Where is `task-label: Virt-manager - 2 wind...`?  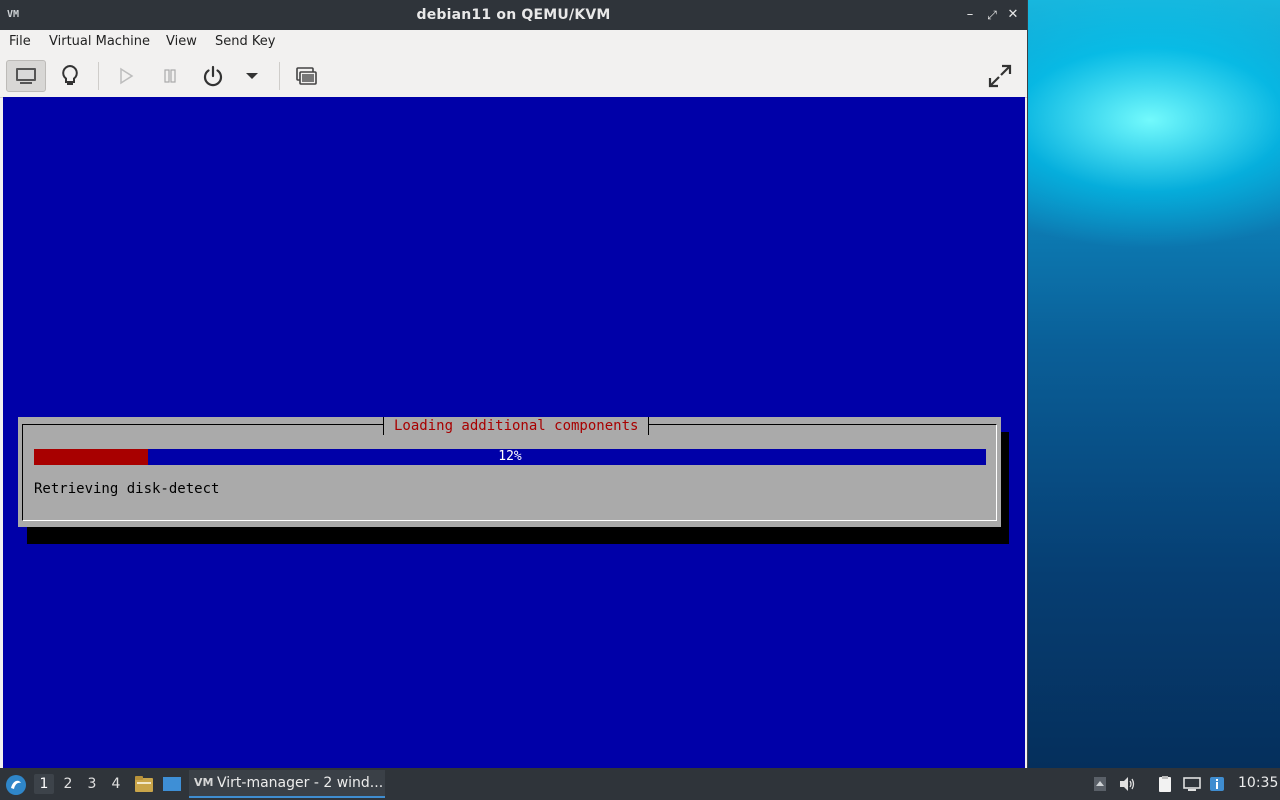 task-label: Virt-manager - 2 wind... is located at coordinates (300, 783).